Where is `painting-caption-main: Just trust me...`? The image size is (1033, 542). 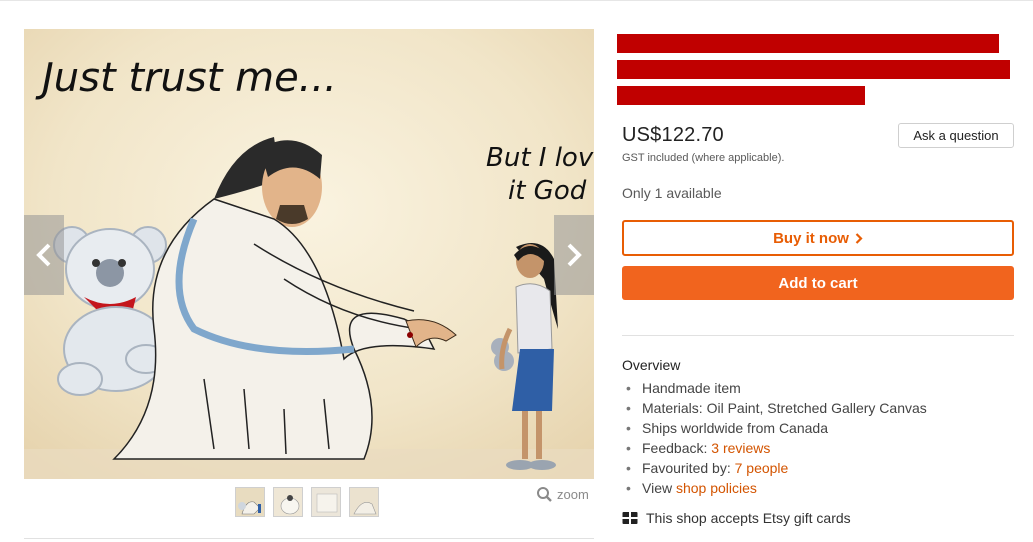 painting-caption-main: Just trust me... is located at coordinates (186, 78).